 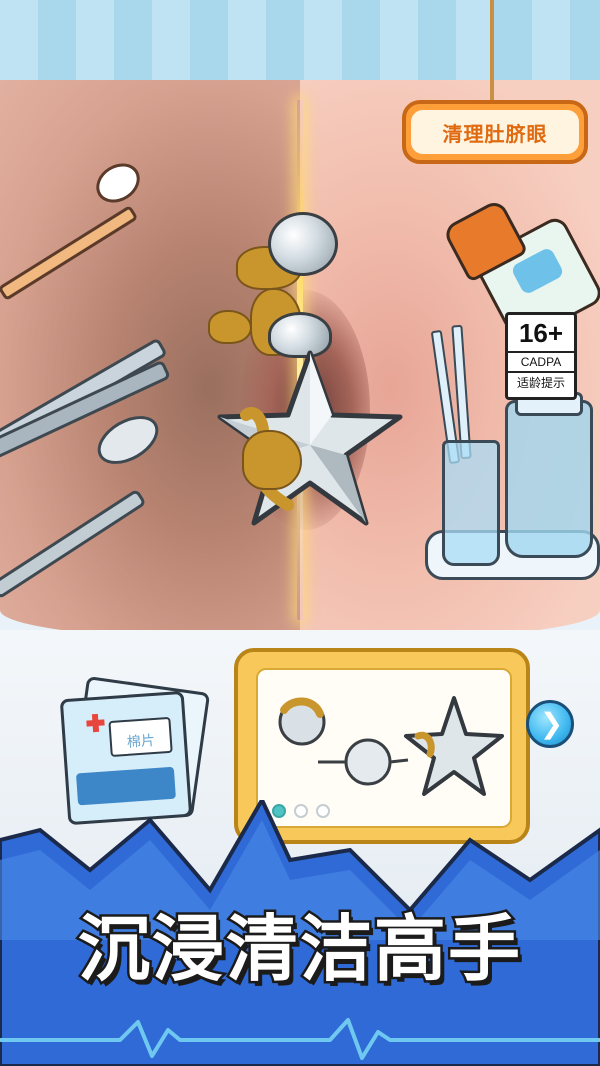 What do you see at coordinates (310, 440) in the screenshot?
I see `star-piercing` at bounding box center [310, 440].